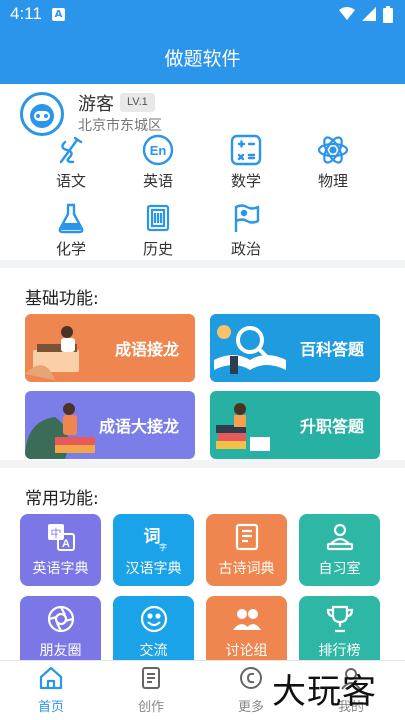 The width and height of the screenshot is (405, 720). Describe the element at coordinates (146, 349) in the screenshot. I see `card-label: 成语接龙` at that location.